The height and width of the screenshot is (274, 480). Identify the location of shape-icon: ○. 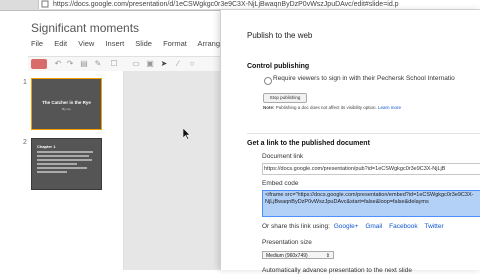
(192, 64).